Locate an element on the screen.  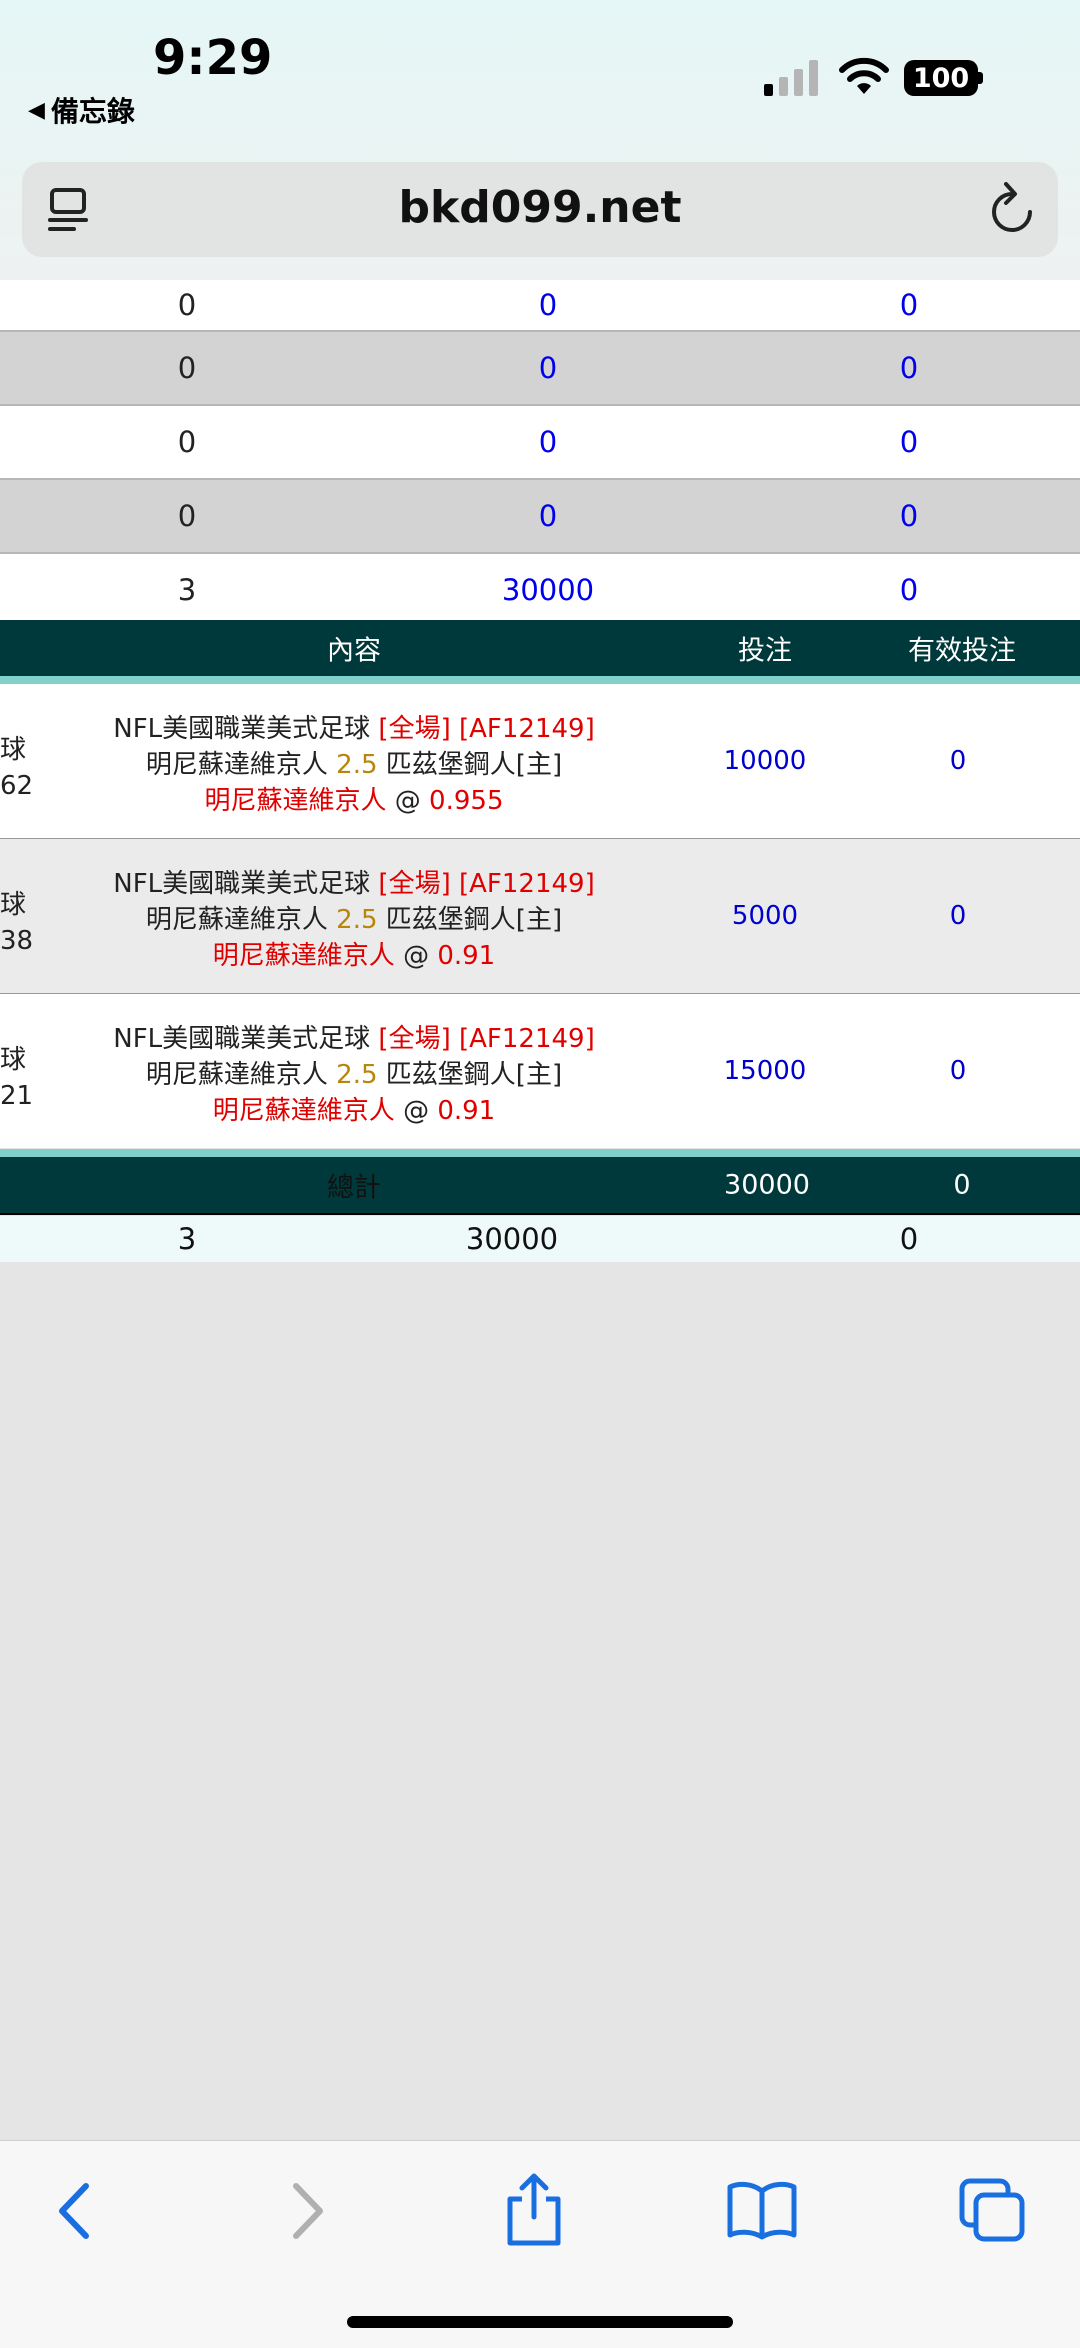
bet-amount: 5000 is located at coordinates (765, 916).